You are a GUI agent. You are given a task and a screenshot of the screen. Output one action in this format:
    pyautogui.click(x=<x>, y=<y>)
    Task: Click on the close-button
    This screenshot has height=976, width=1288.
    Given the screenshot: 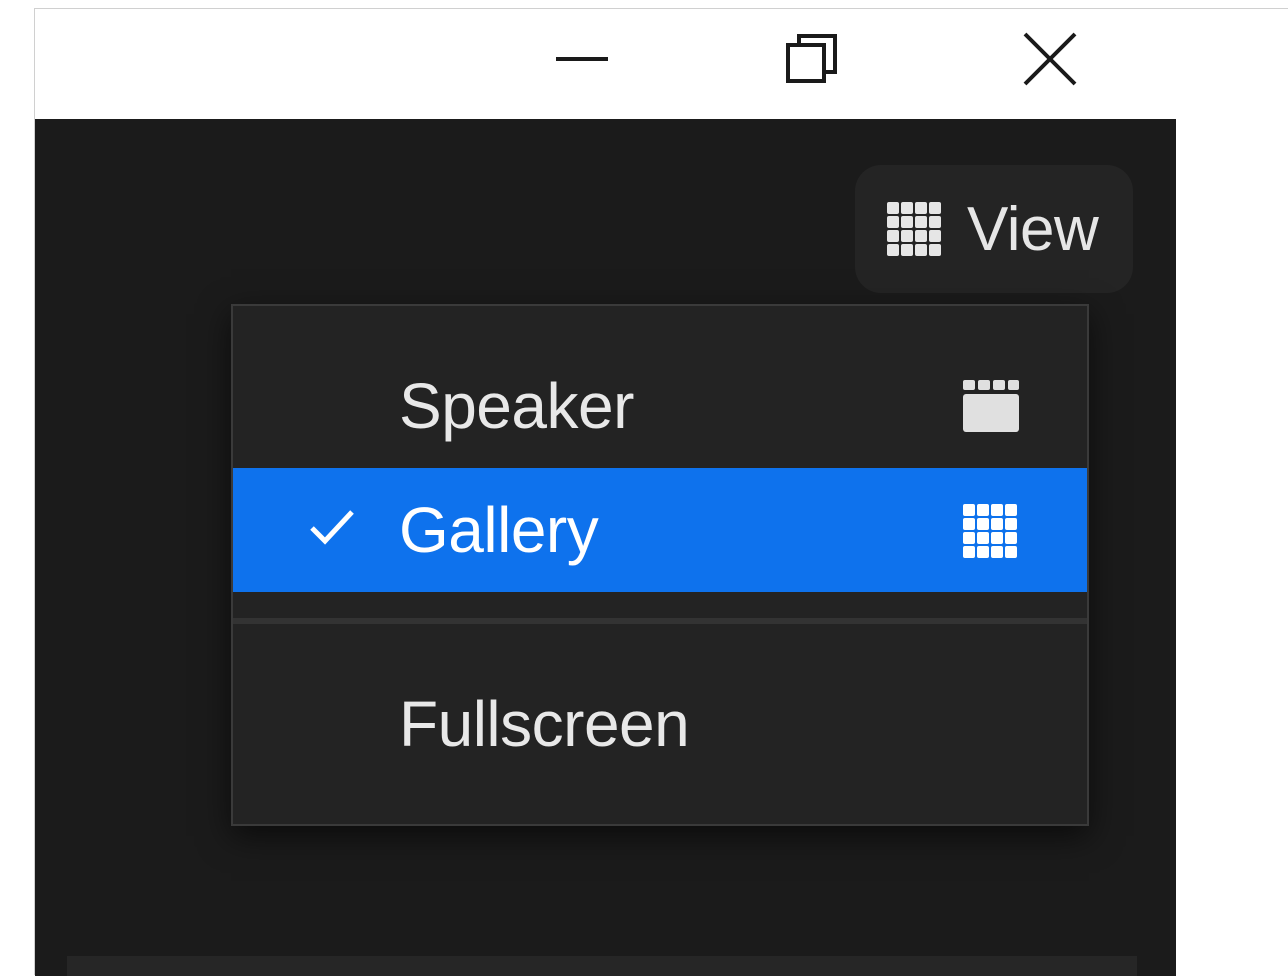 What is the action you would take?
    pyautogui.click(x=1050, y=59)
    